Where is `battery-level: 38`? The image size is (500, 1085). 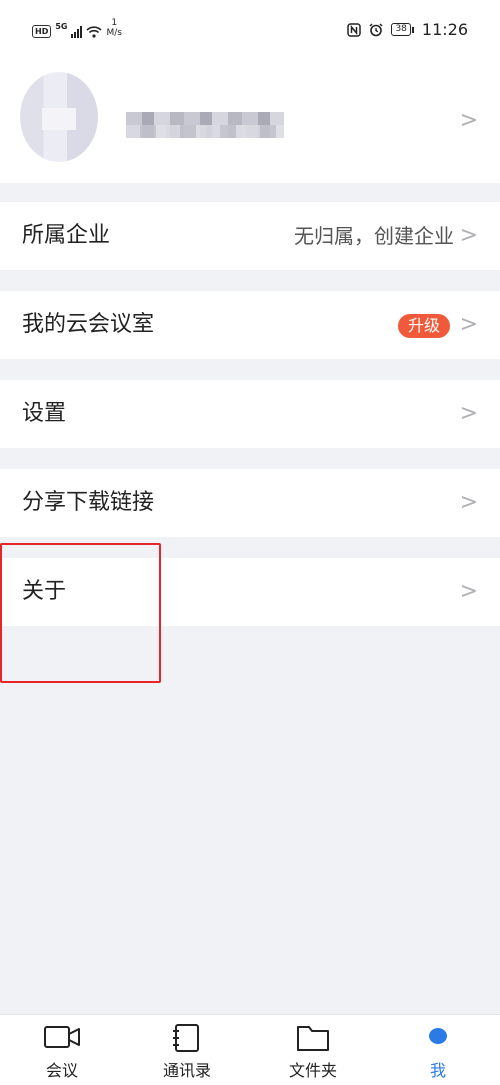
battery-level: 38 is located at coordinates (401, 29).